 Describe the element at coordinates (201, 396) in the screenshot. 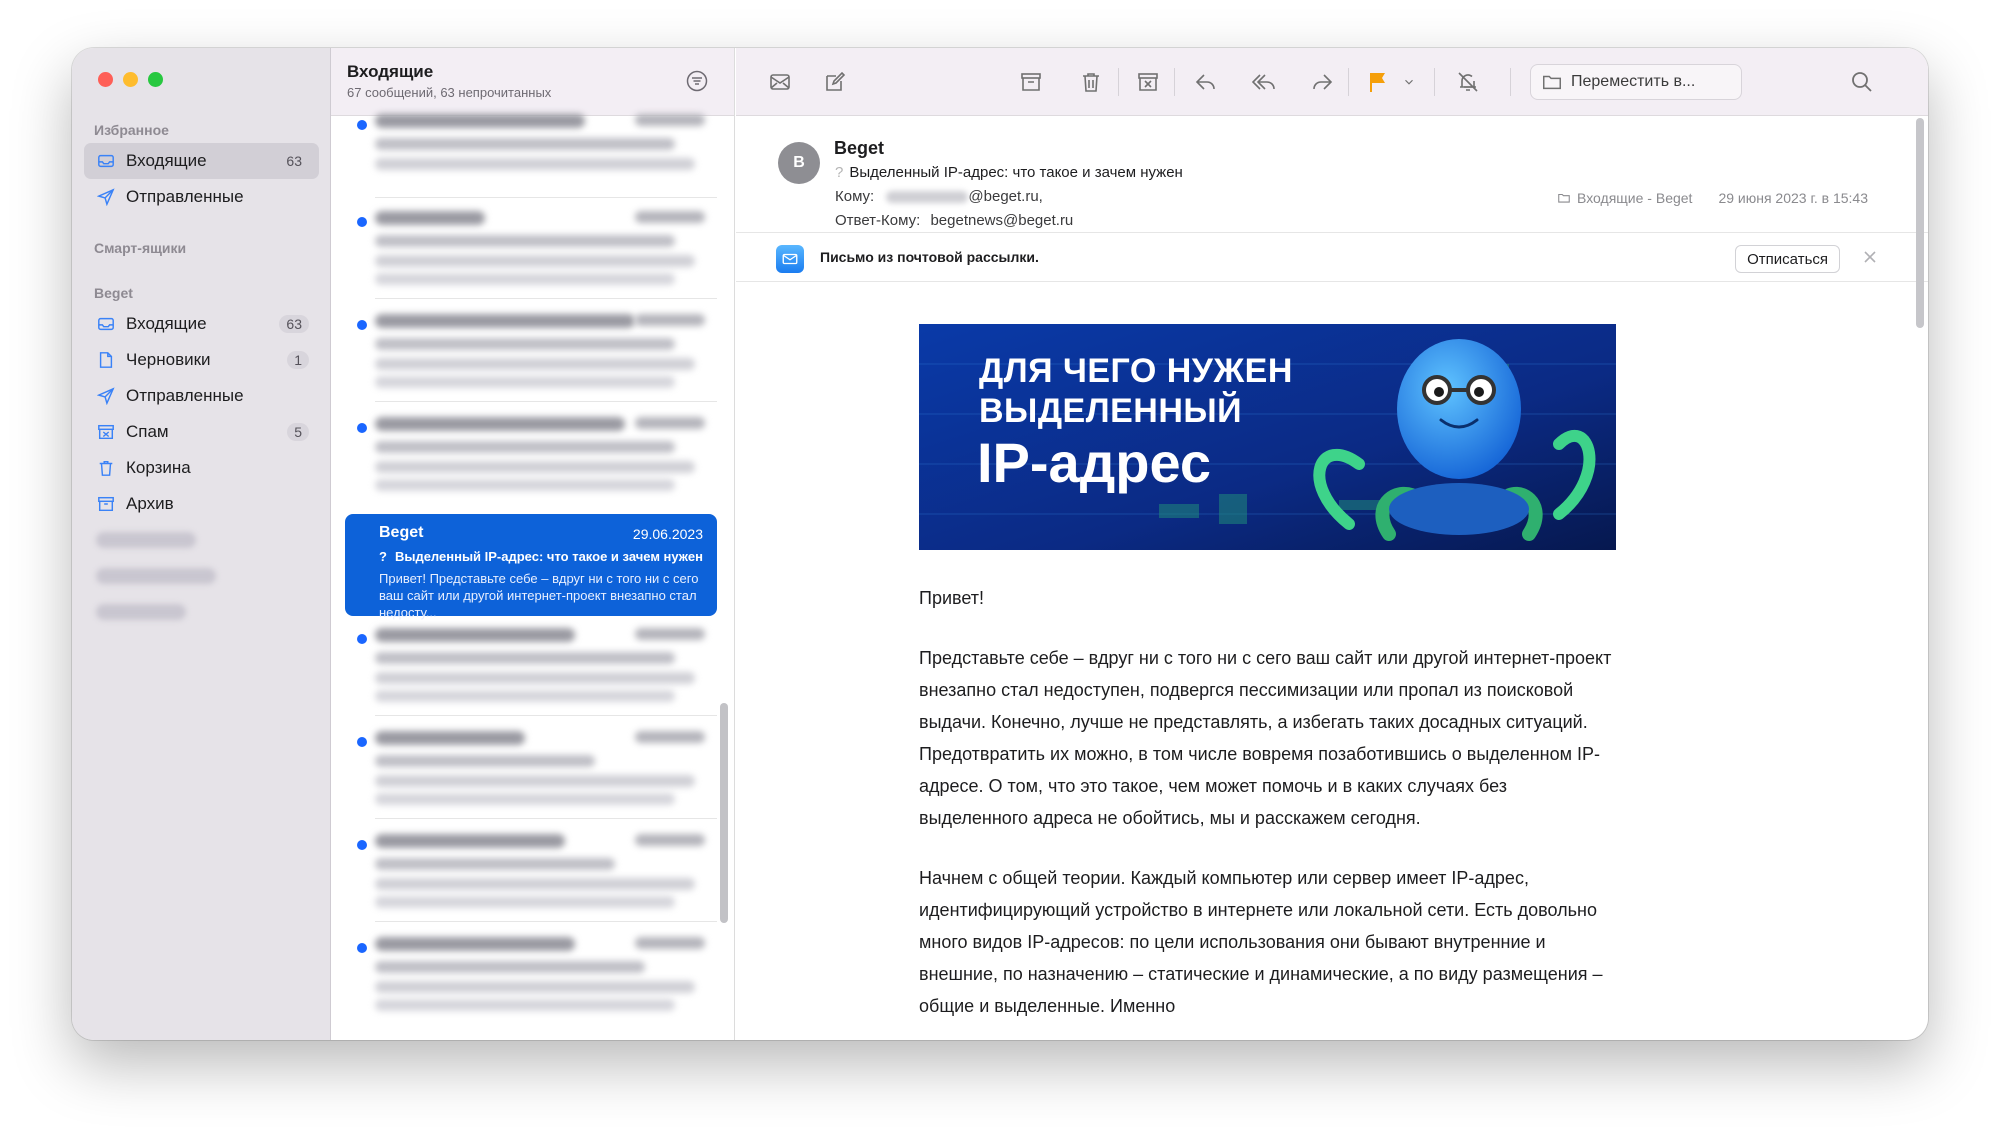

I see `sidebar-item-sent: Отправленные` at that location.